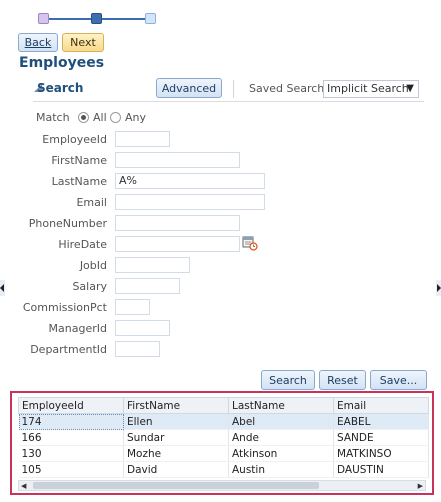 The height and width of the screenshot is (502, 441). I want to click on hiredate-input, so click(177, 244).